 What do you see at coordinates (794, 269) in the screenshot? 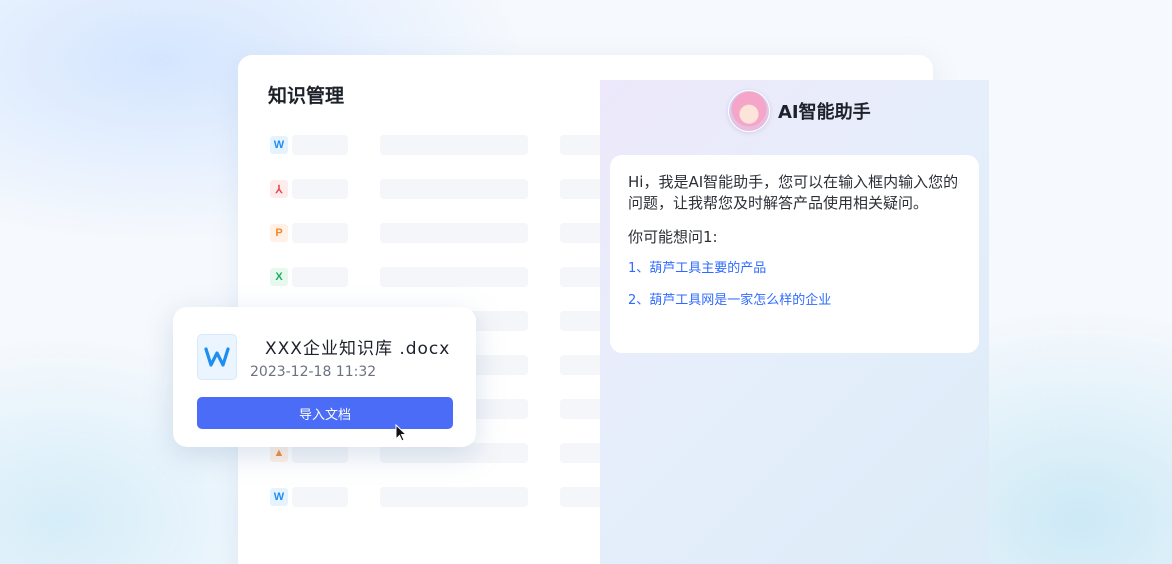
I see `suggestion-link: 1、葫芦工具主要的产品` at bounding box center [794, 269].